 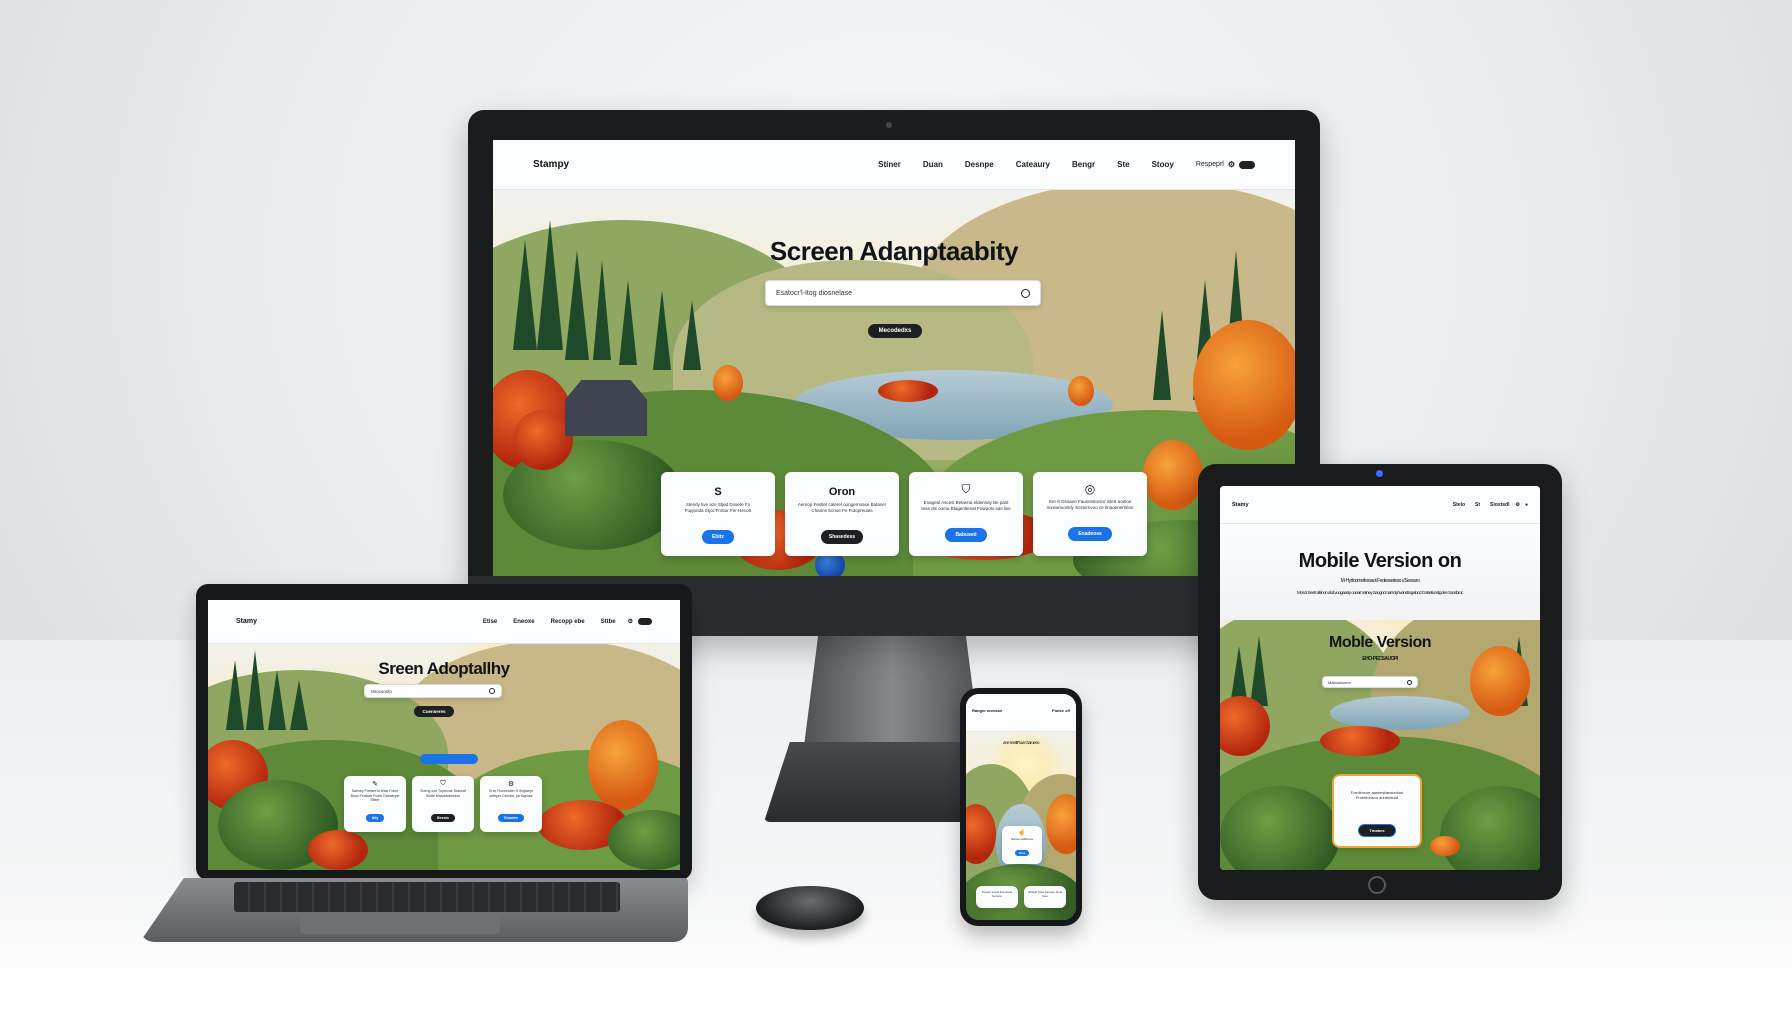 I want to click on search-placeholder: Esatocr'l-Itog diosnelase, so click(x=814, y=293).